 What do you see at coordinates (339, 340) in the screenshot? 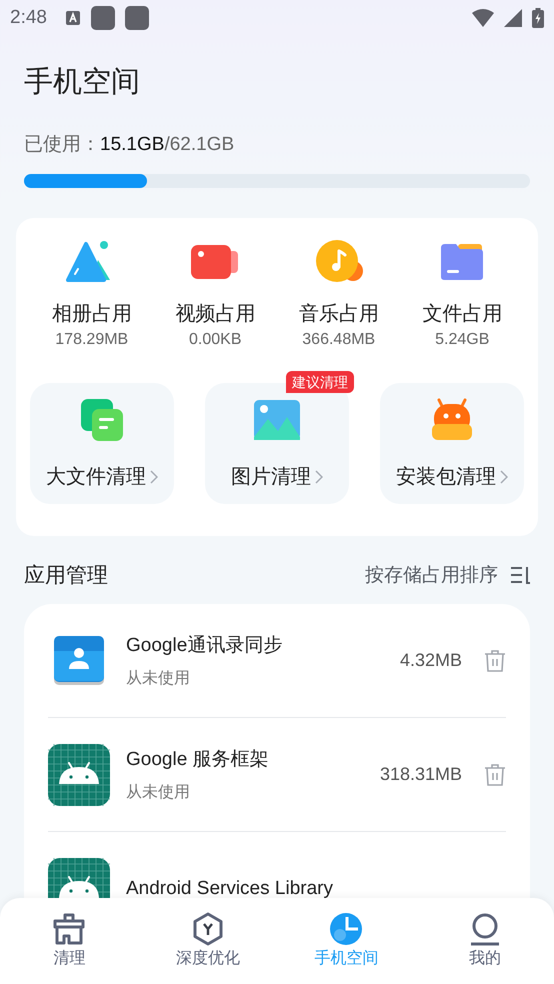
I see `category-size: 366.48MB` at bounding box center [339, 340].